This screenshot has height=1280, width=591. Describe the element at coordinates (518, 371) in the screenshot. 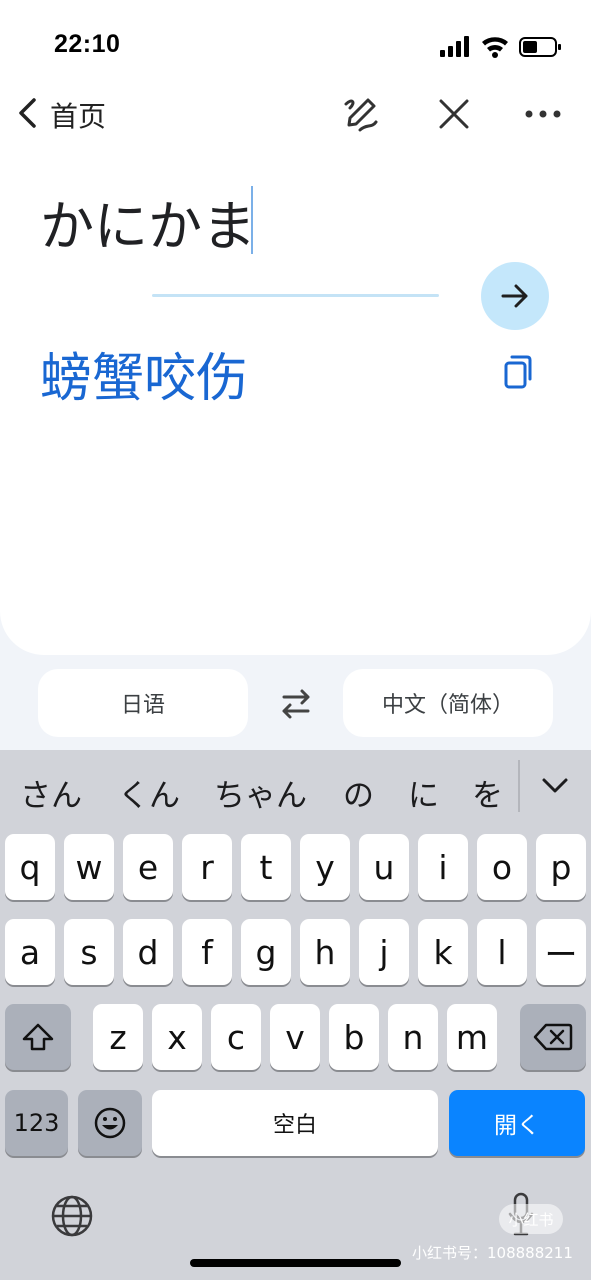

I see `copy-icon` at that location.